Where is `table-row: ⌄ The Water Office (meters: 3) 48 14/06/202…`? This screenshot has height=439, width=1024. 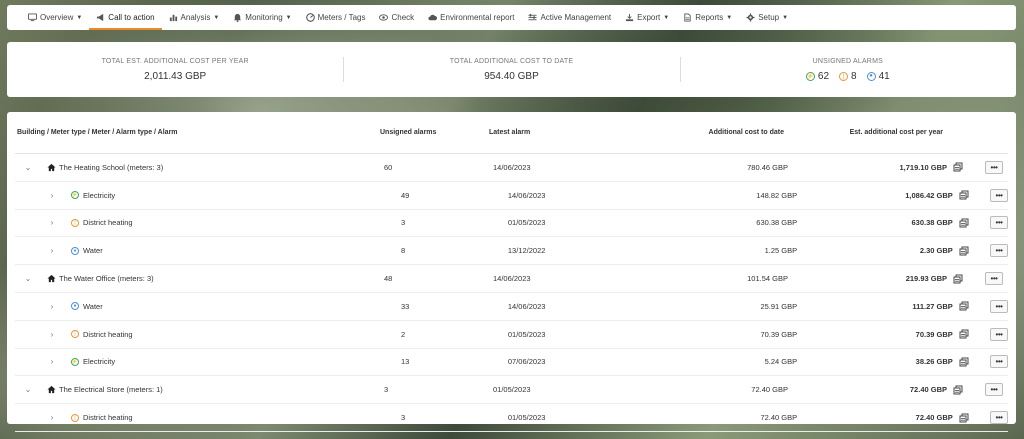
table-row: ⌄ The Water Office (meters: 3) 48 14/06/202… is located at coordinates (511, 279).